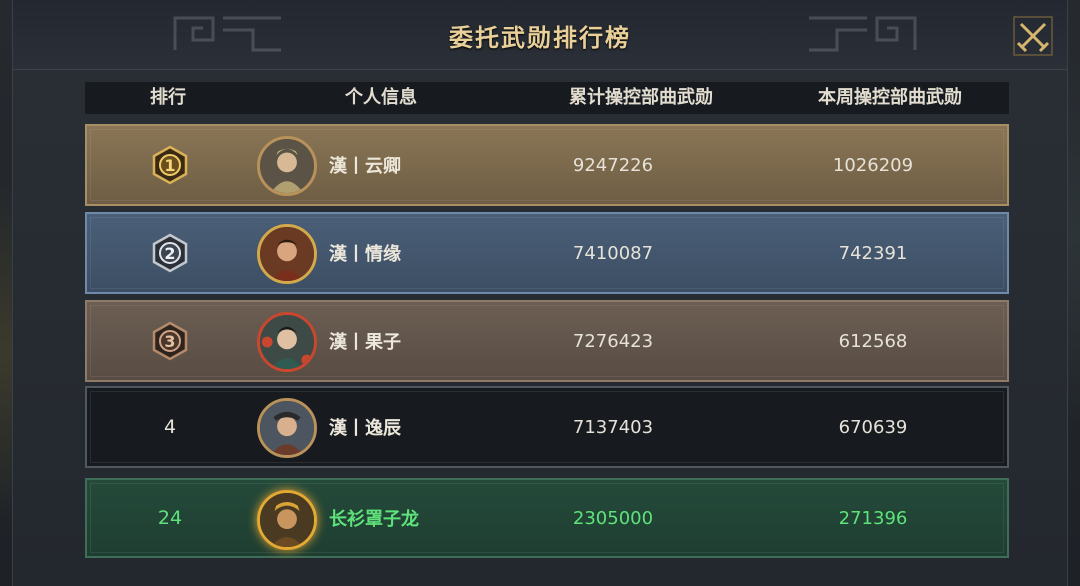 The width and height of the screenshot is (1080, 586). Describe the element at coordinates (613, 341) in the screenshot. I see `total-merit-value: 7276423` at that location.